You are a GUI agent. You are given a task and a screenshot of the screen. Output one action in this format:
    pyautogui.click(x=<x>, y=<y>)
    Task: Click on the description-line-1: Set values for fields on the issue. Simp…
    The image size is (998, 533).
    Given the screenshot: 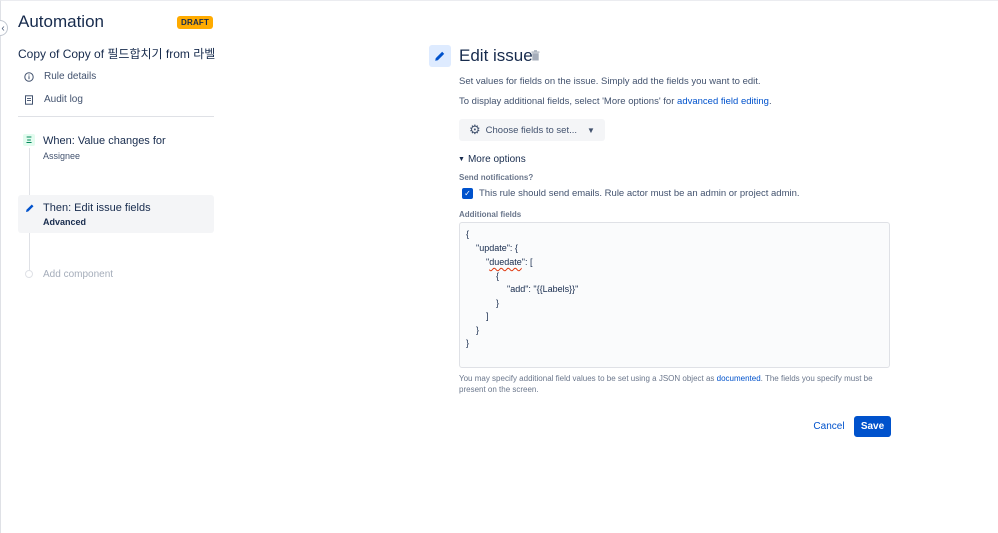 What is the action you would take?
    pyautogui.click(x=610, y=81)
    